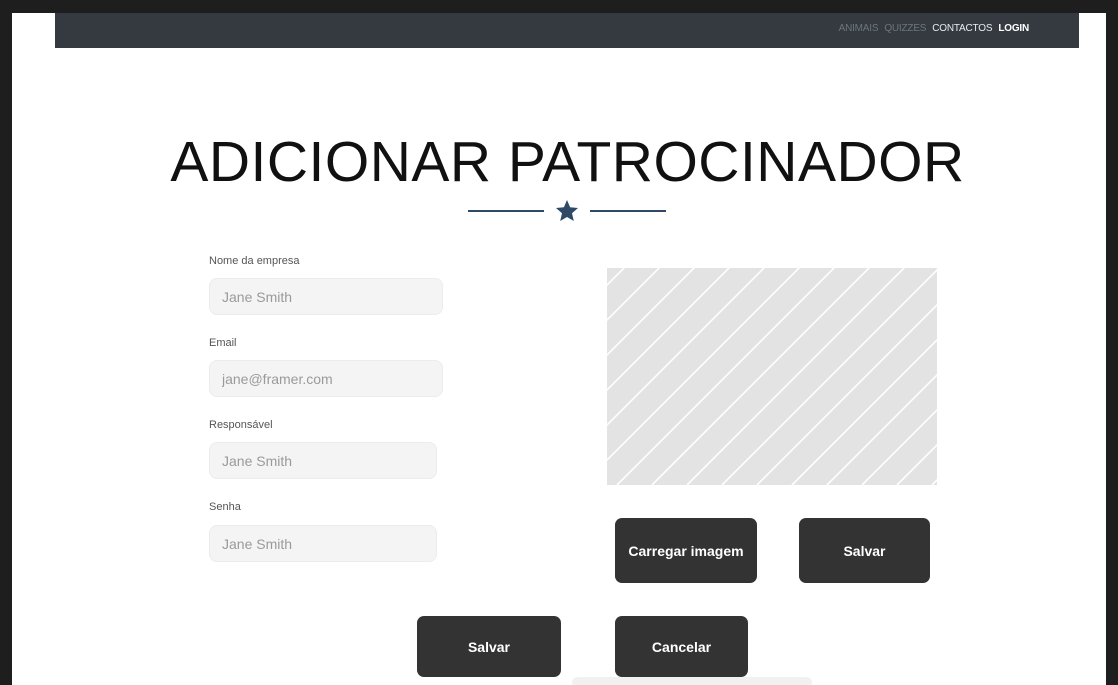 The width and height of the screenshot is (1118, 685). What do you see at coordinates (681, 646) in the screenshot?
I see `cancel-button: Cancelar` at bounding box center [681, 646].